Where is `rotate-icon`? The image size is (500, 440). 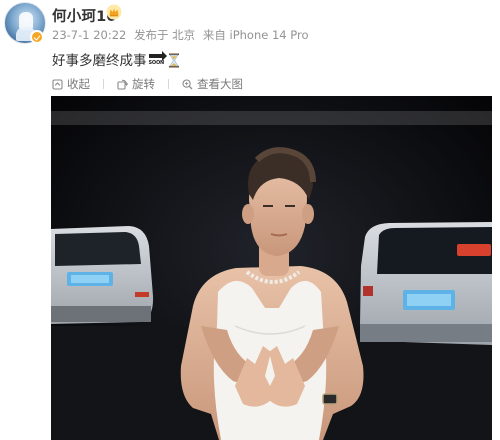
rotate-icon is located at coordinates (122, 84).